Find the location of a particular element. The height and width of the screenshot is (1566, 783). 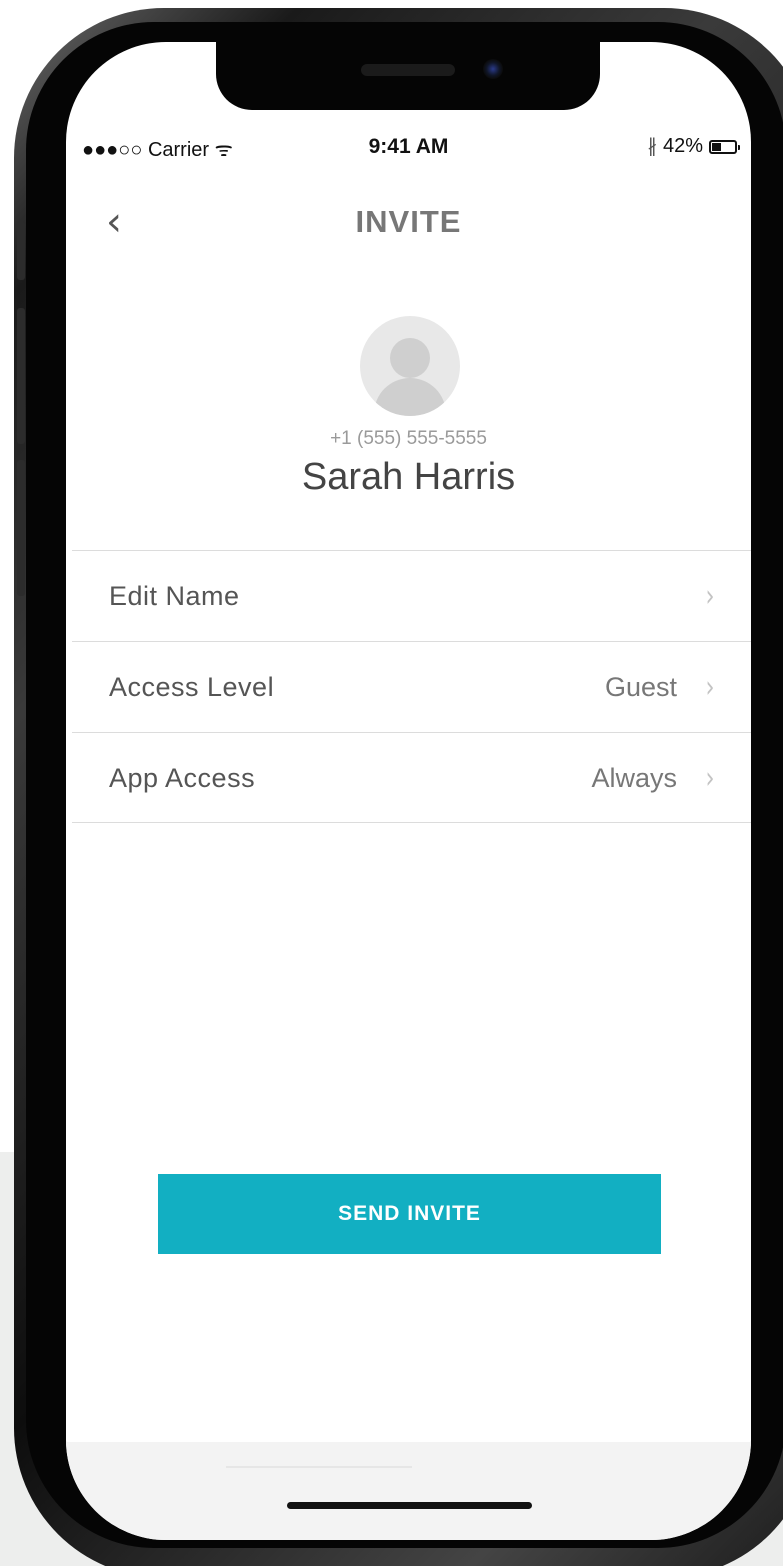

contact-name: Sarah Harris is located at coordinates (408, 477).